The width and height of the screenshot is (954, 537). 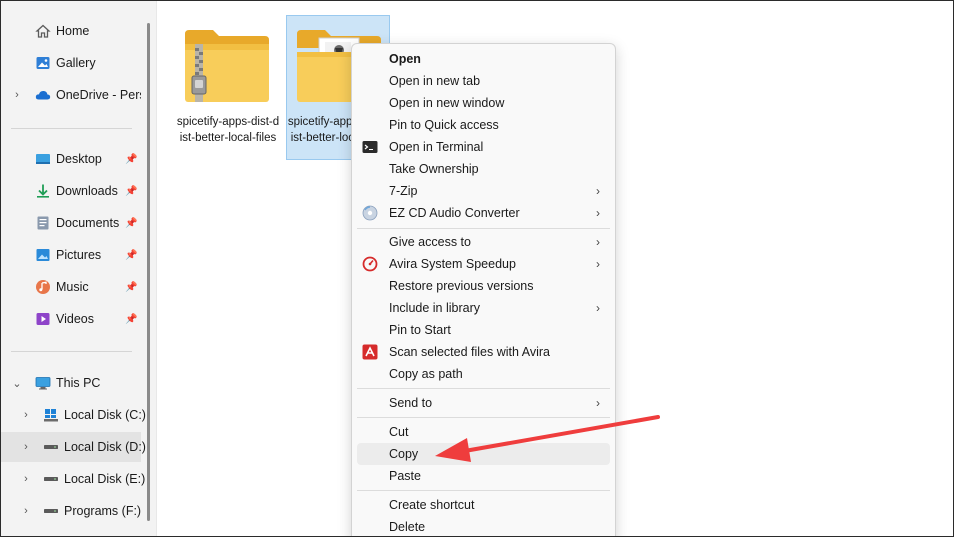 What do you see at coordinates (547, 438) in the screenshot?
I see `annotation-arrow-icon` at bounding box center [547, 438].